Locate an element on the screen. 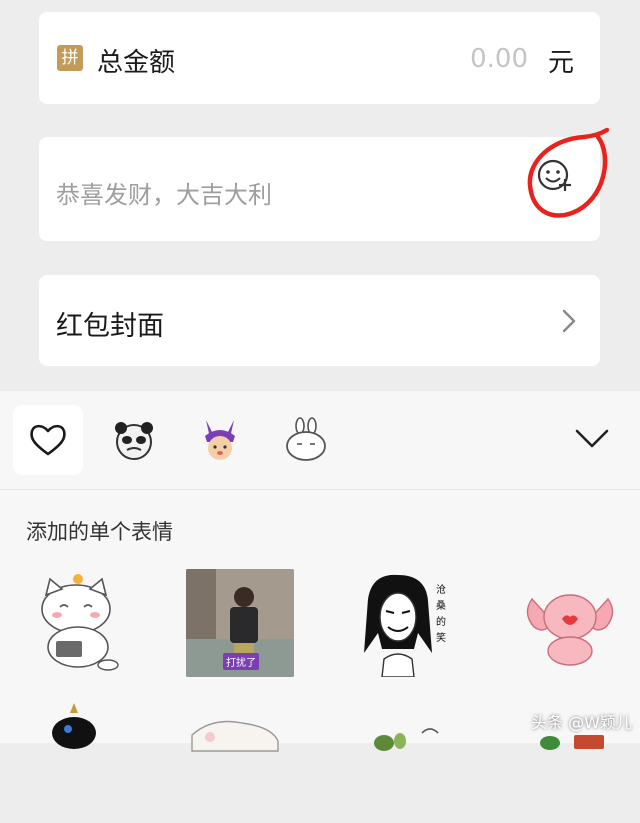 The image size is (640, 823). total-amount-card: 拼 总金额 0.00 元 is located at coordinates (319, 58).